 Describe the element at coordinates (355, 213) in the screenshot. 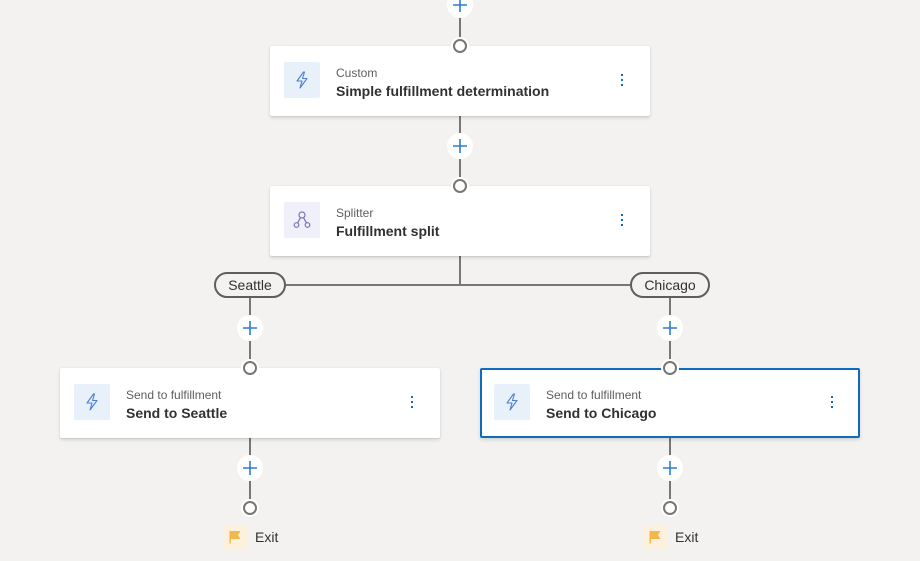

I see `step-type-label: Splitter` at that location.